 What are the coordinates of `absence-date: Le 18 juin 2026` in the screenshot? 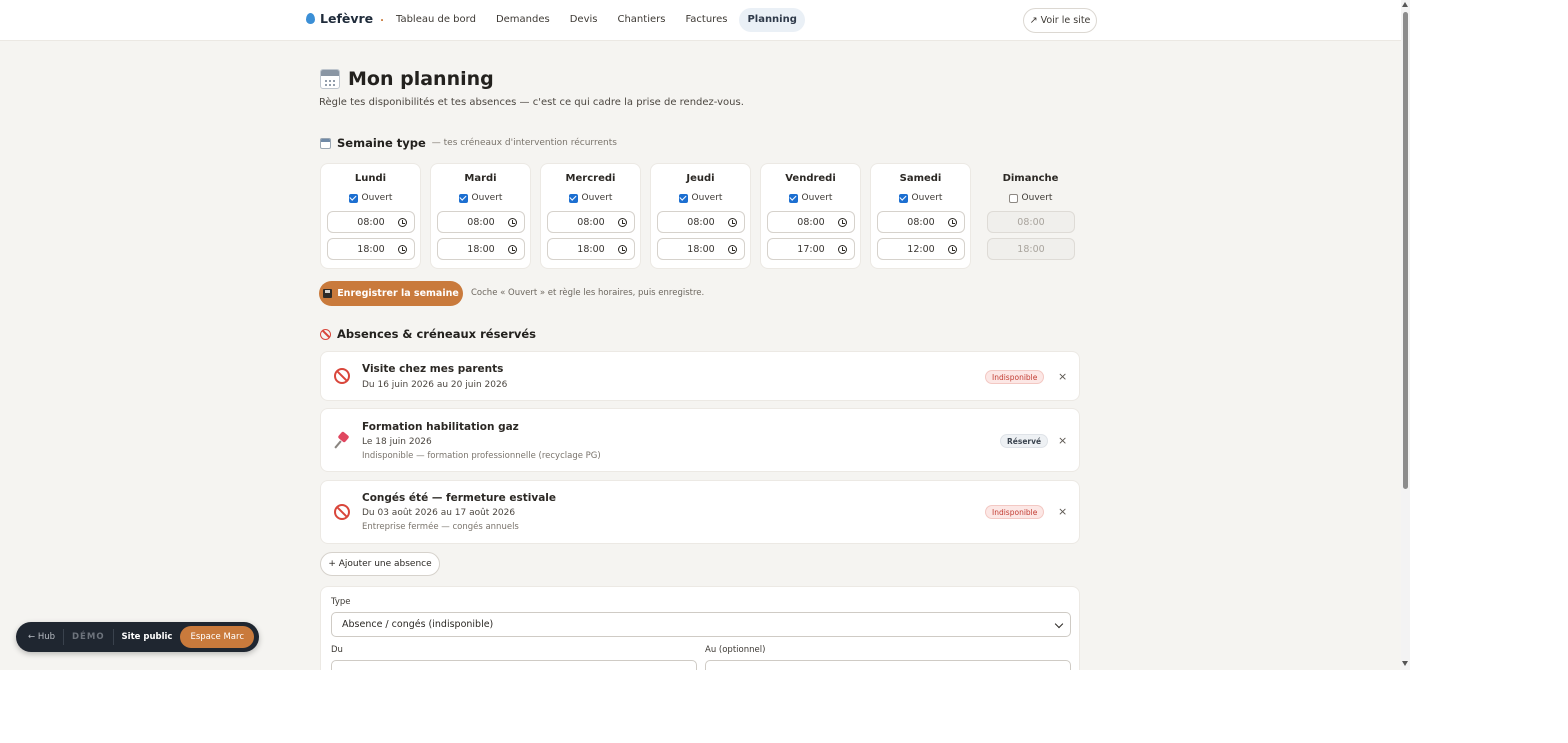 It's located at (397, 442).